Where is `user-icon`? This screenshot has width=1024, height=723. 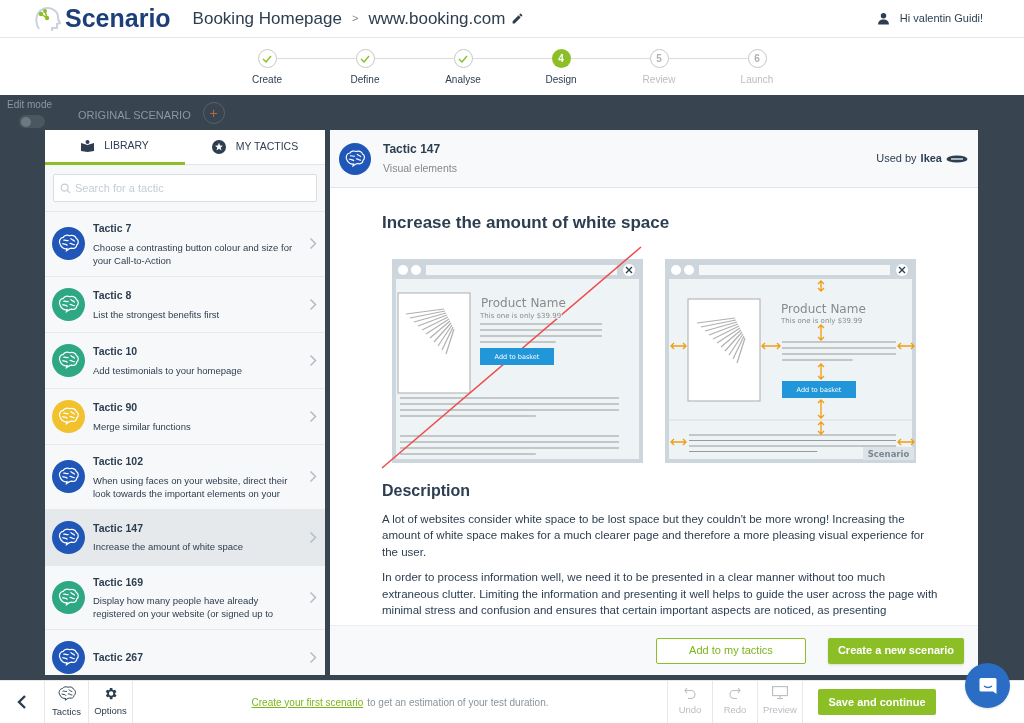
user-icon is located at coordinates (883, 18).